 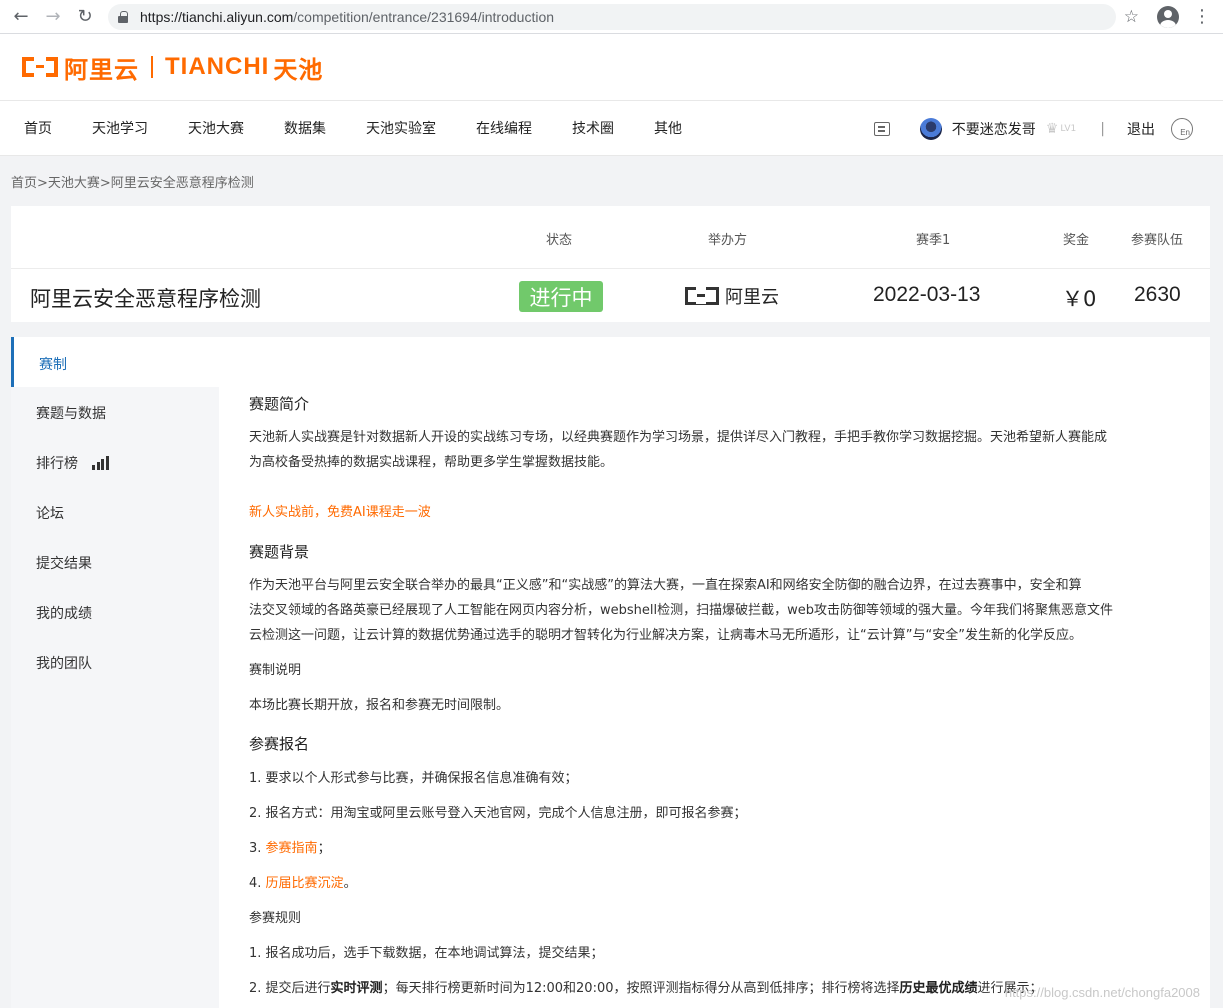 What do you see at coordinates (714, 512) in the screenshot?
I see `free-ai-course-link: 新人实战前，免费AI课程走一波` at bounding box center [714, 512].